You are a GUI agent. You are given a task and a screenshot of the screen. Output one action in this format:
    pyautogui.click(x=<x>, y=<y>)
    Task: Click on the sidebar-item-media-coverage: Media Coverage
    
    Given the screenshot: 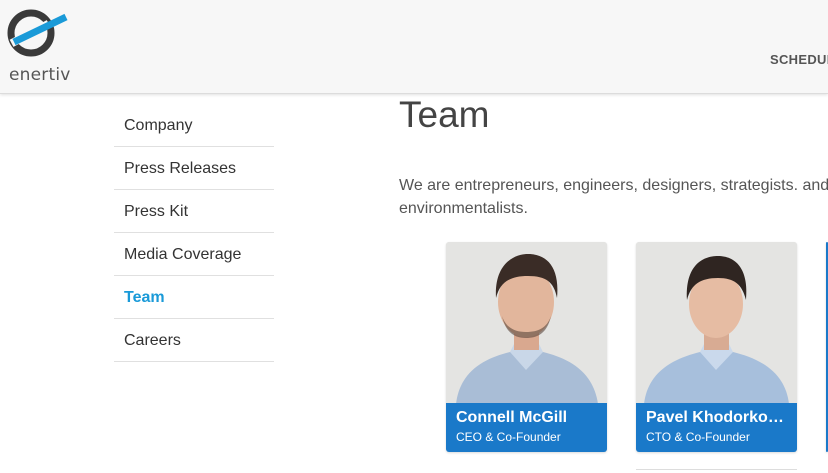 What is the action you would take?
    pyautogui.click(x=194, y=254)
    